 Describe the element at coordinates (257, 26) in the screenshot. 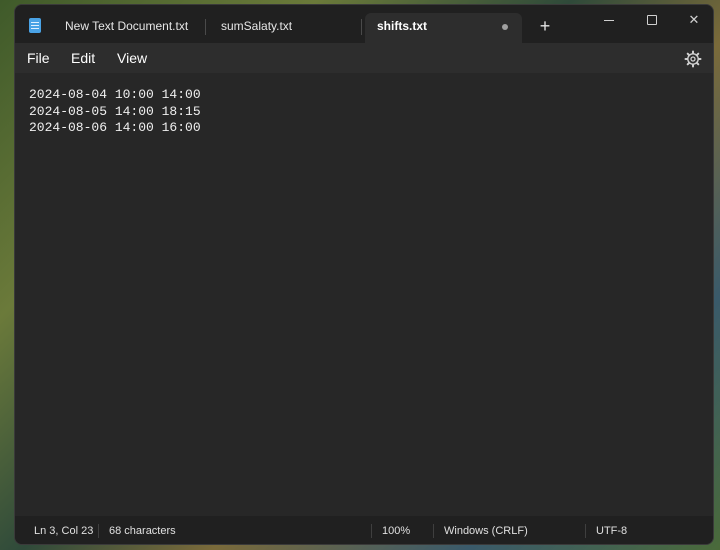

I see `tab-label: sumSalaty.txt` at that location.